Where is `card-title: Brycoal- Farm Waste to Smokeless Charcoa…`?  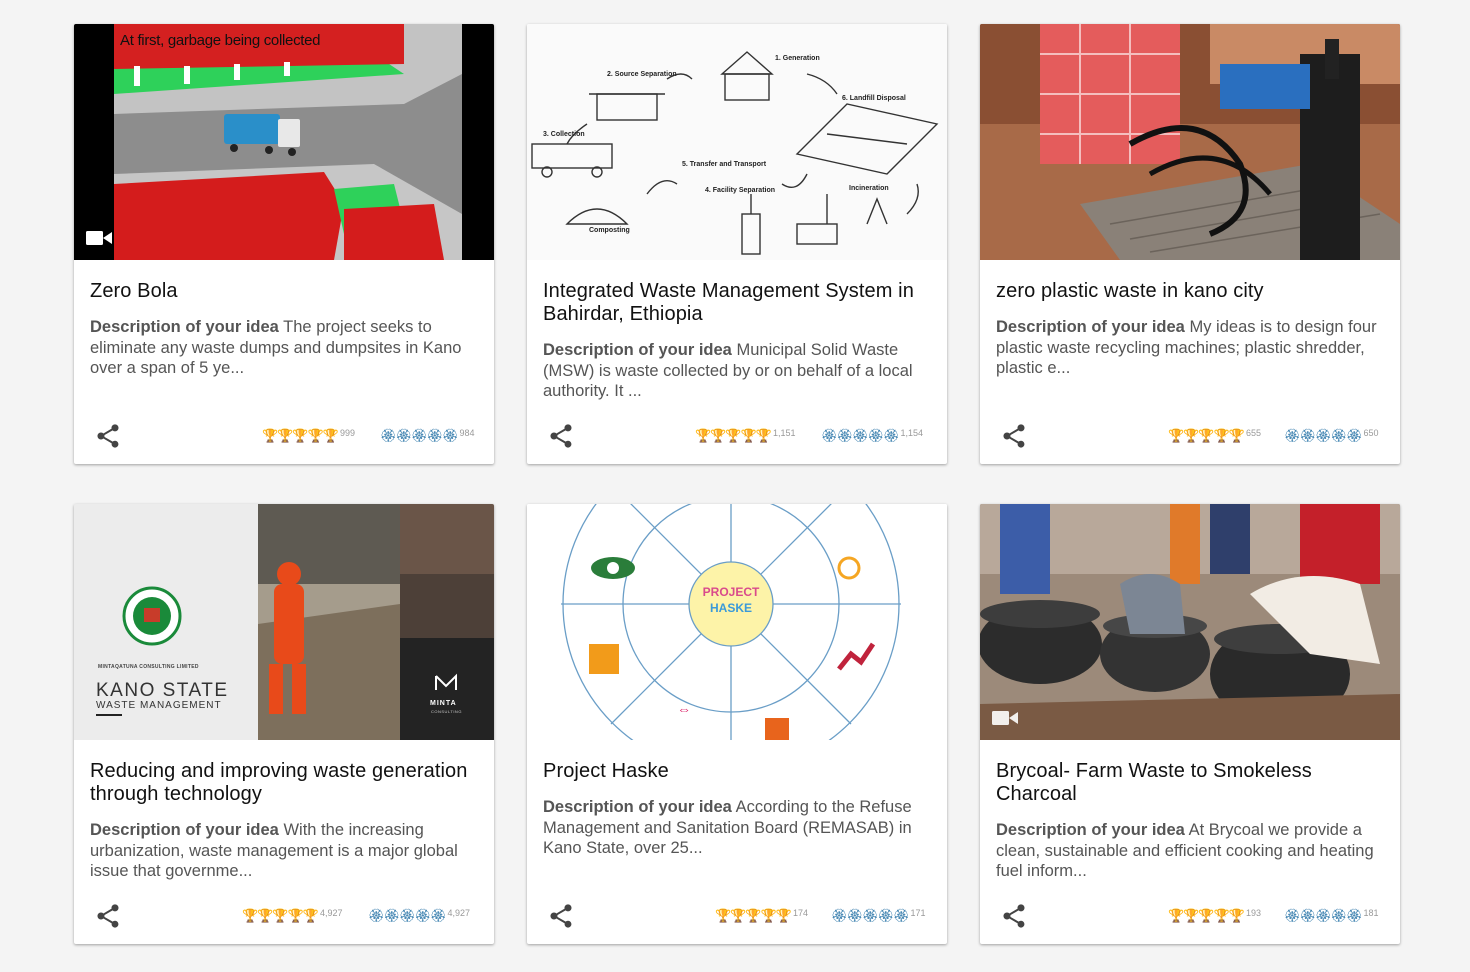
card-title: Brycoal- Farm Waste to Smokeless Charcoa… is located at coordinates (1190, 783).